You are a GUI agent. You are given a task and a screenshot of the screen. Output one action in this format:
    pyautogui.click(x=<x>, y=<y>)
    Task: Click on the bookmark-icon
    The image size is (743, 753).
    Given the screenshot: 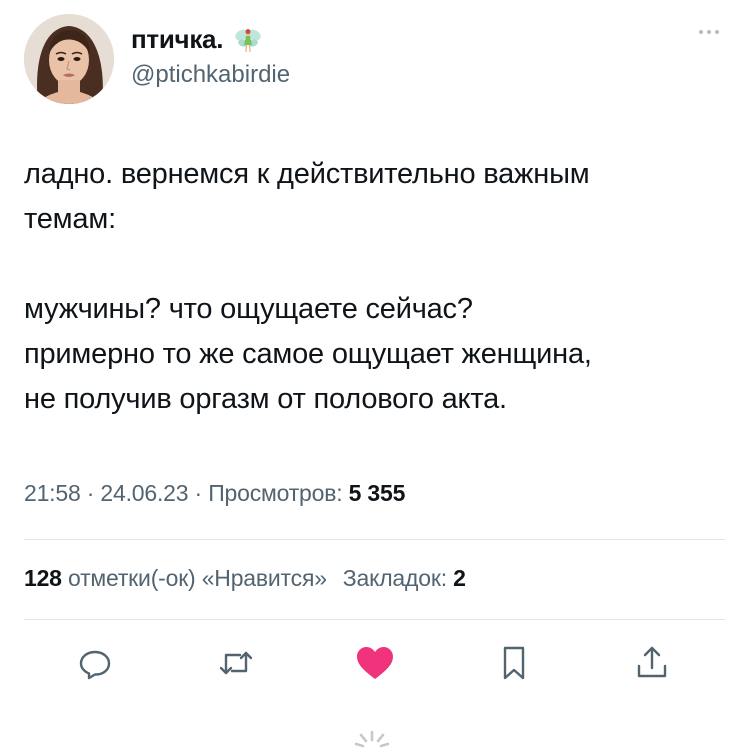 What is the action you would take?
    pyautogui.click(x=514, y=663)
    